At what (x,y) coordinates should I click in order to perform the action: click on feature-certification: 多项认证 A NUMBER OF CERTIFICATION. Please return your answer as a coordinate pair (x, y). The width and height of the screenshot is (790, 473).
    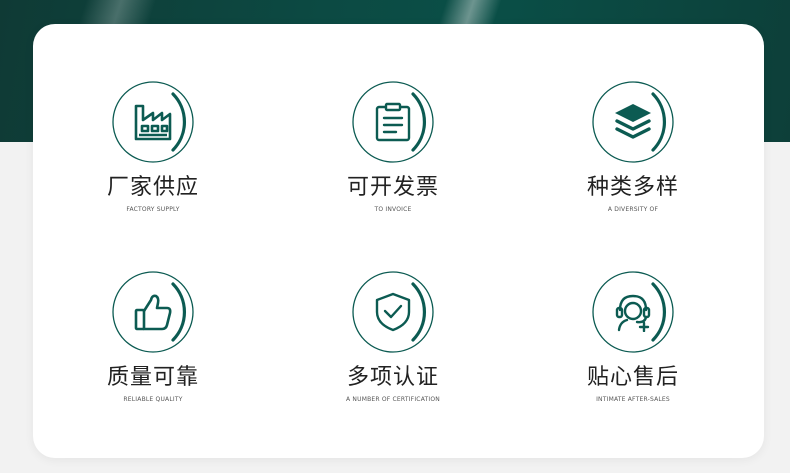
    Looking at the image, I should click on (393, 337).